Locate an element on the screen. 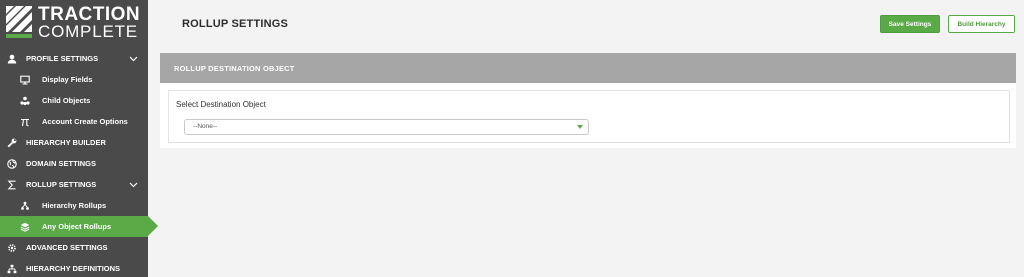 This screenshot has height=277, width=1024. sidebar-item-hierarchy-rollups: Hierarchy Rollups is located at coordinates (74, 205).